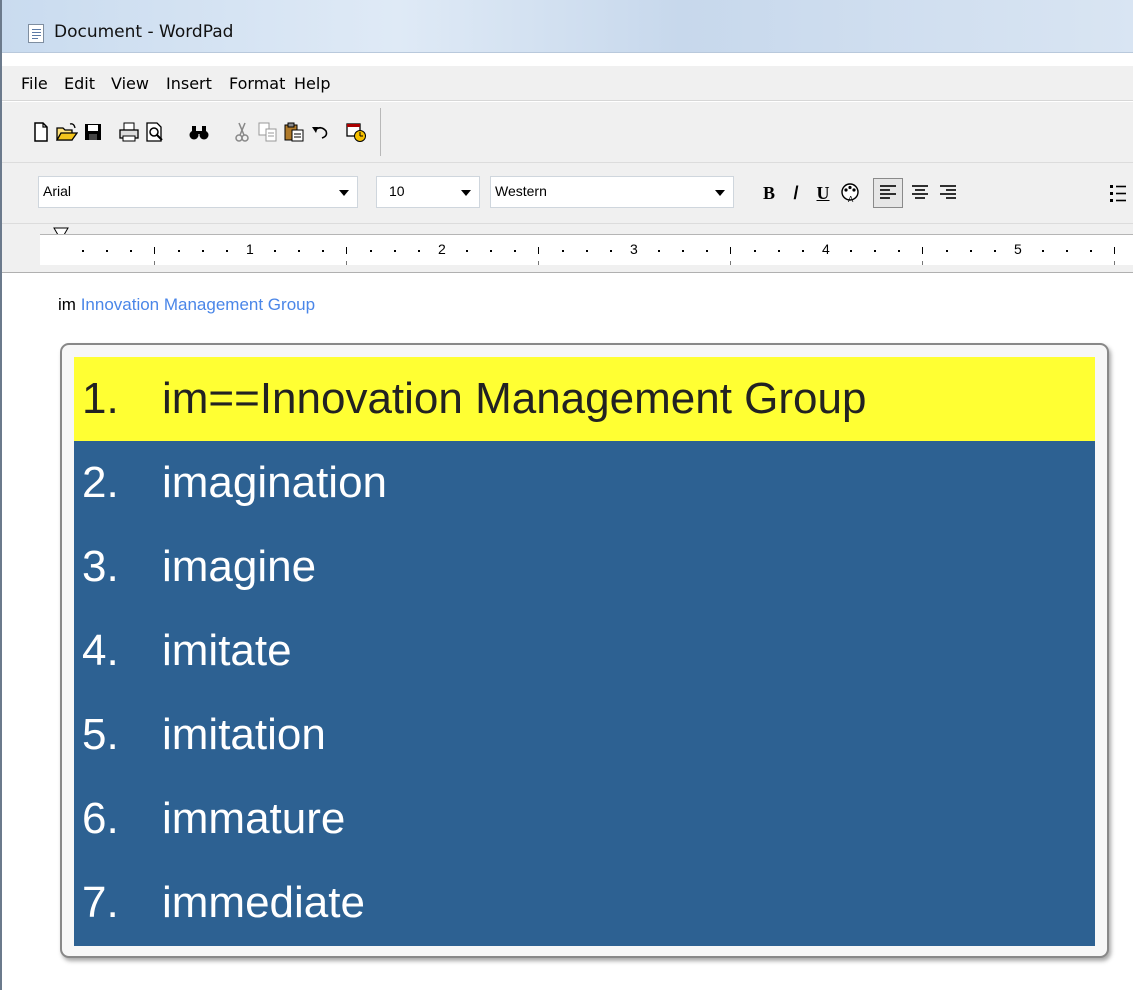 The width and height of the screenshot is (1133, 990). I want to click on date-time-icon, so click(356, 132).